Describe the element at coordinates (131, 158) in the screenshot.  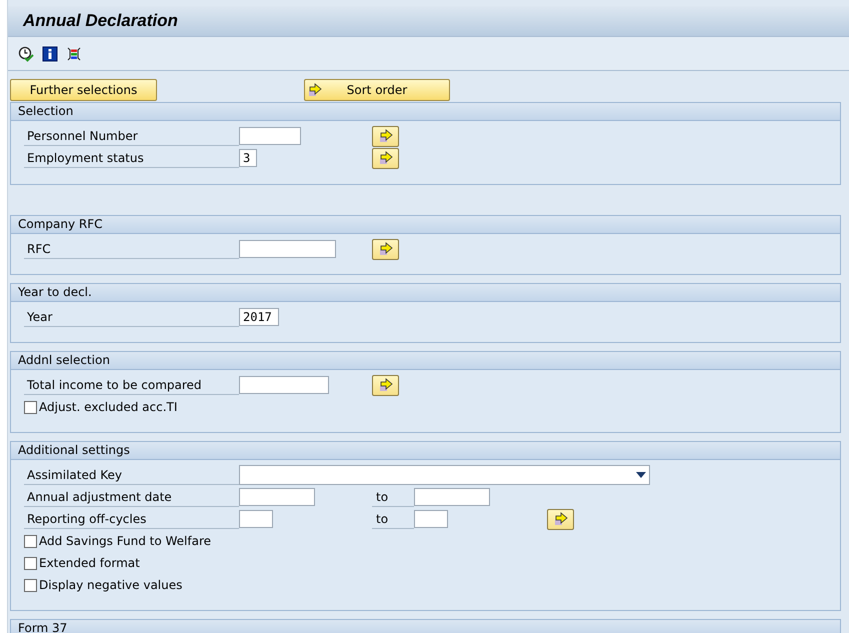
I see `field-label: Employment status` at that location.